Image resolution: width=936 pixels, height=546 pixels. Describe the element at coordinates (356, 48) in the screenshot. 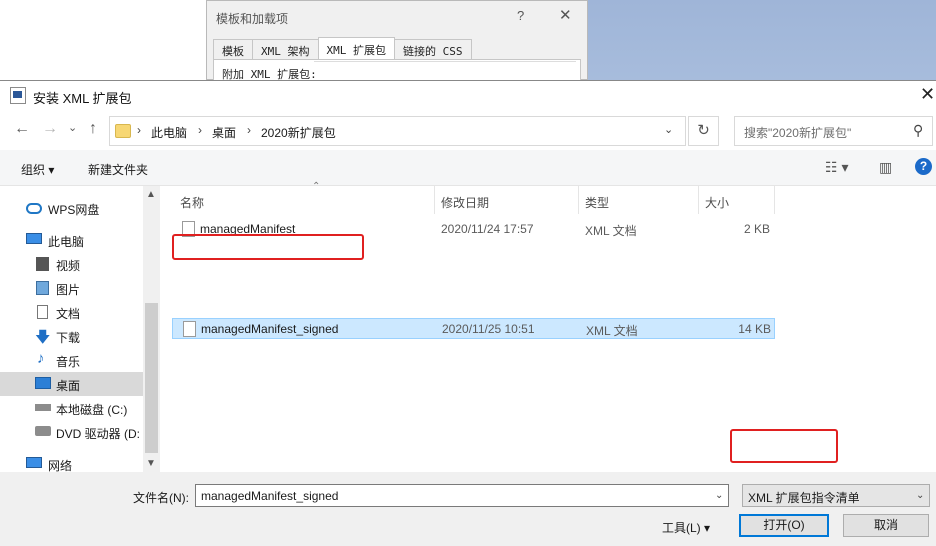

I see `tab-xml-expansion-packs: XML 扩展包` at that location.